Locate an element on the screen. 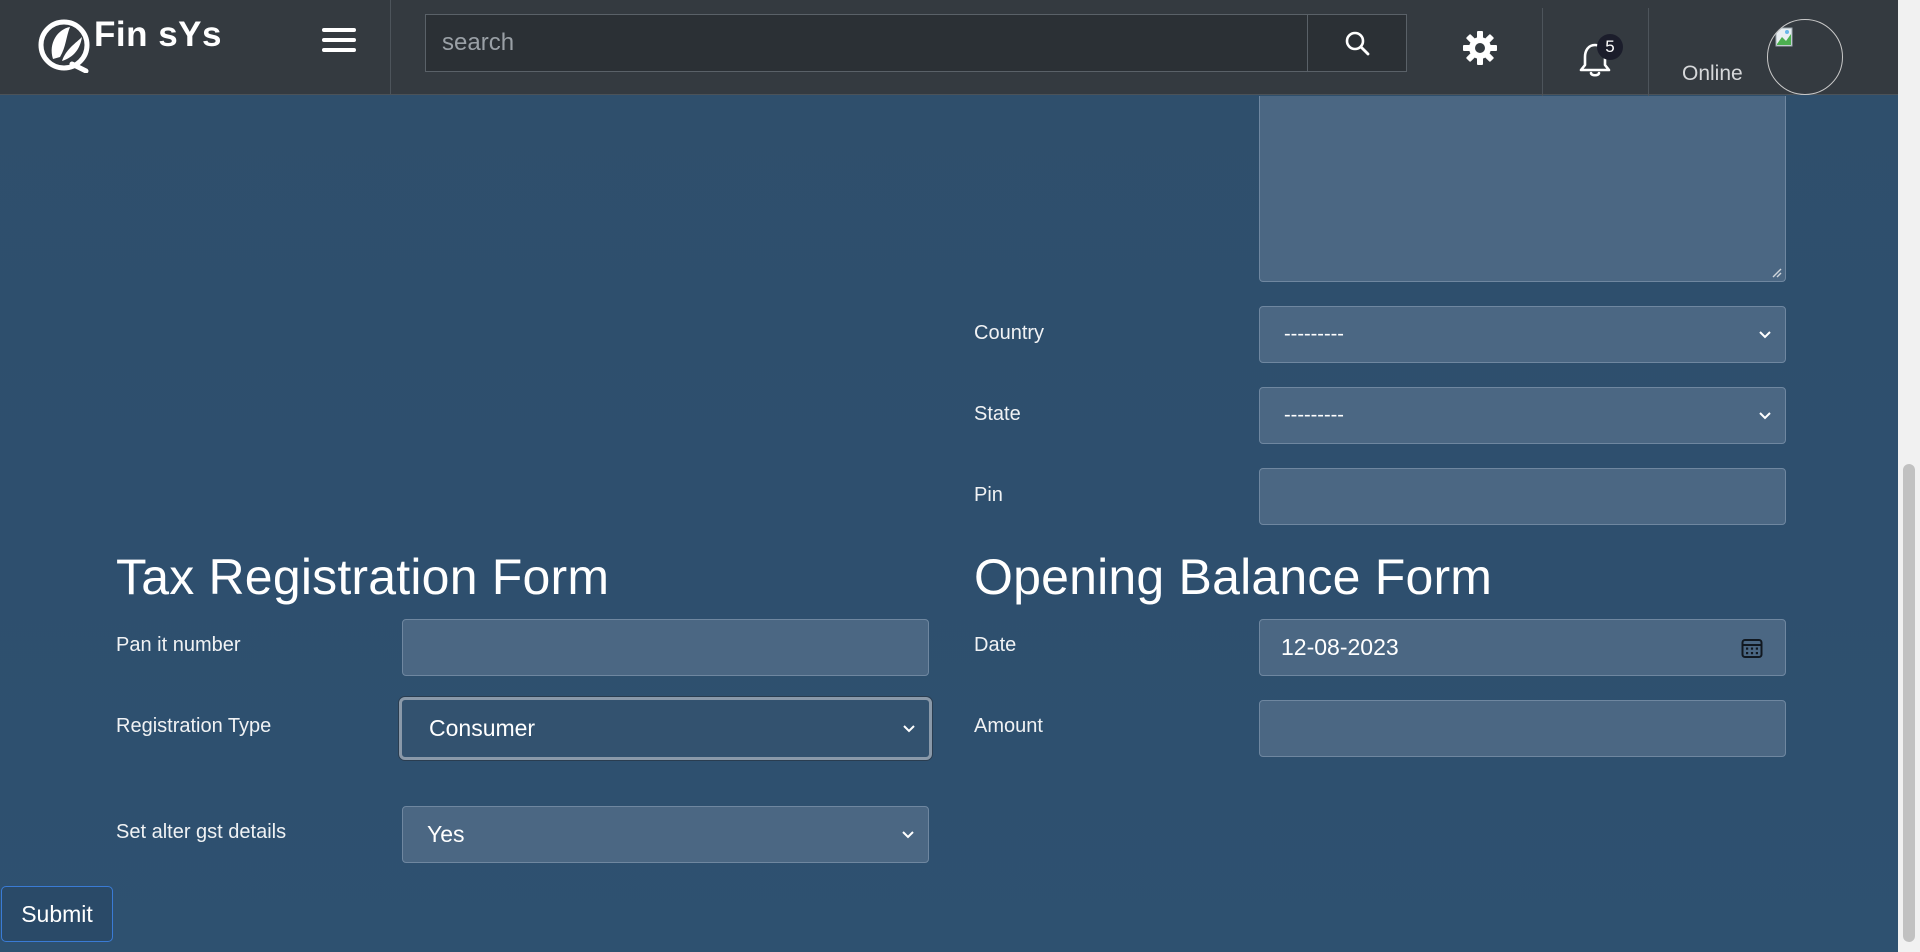 This screenshot has height=952, width=1920. registration-type-label: Registration Type is located at coordinates (194, 726).